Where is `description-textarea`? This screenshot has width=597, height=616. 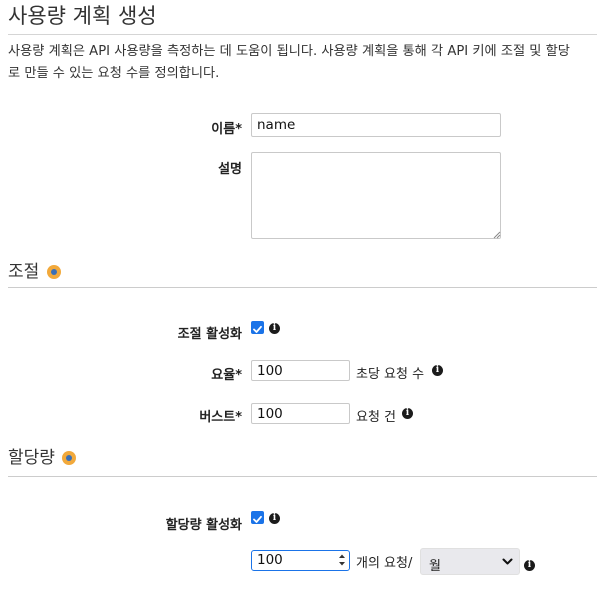
description-textarea is located at coordinates (376, 195).